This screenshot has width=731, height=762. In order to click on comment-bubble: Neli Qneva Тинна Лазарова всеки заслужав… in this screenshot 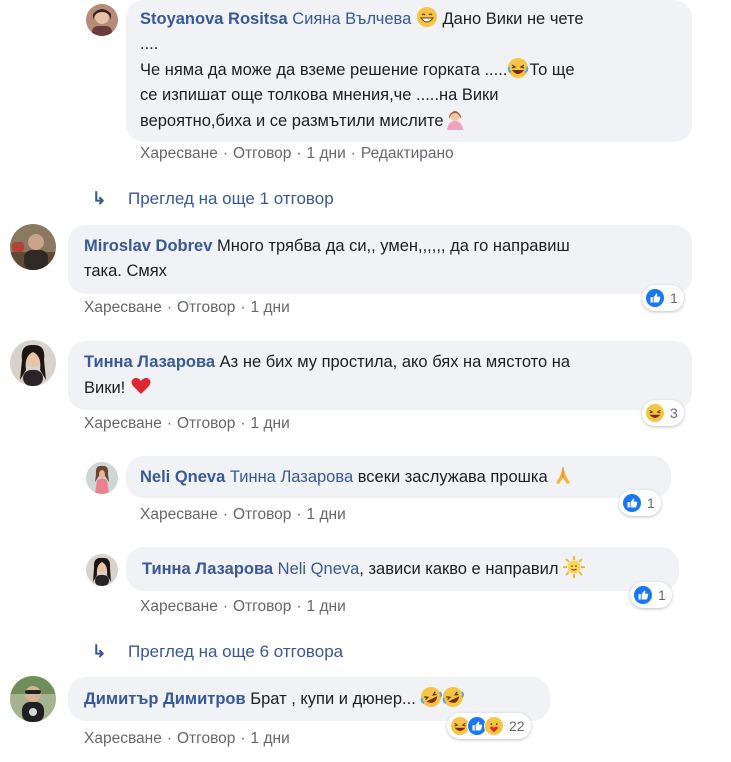, I will do `click(398, 477)`.